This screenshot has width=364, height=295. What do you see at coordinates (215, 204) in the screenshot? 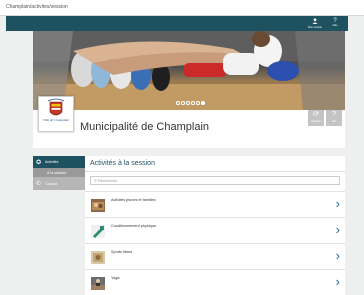
I see `list-item: Activités jeunes et familles ›` at bounding box center [215, 204].